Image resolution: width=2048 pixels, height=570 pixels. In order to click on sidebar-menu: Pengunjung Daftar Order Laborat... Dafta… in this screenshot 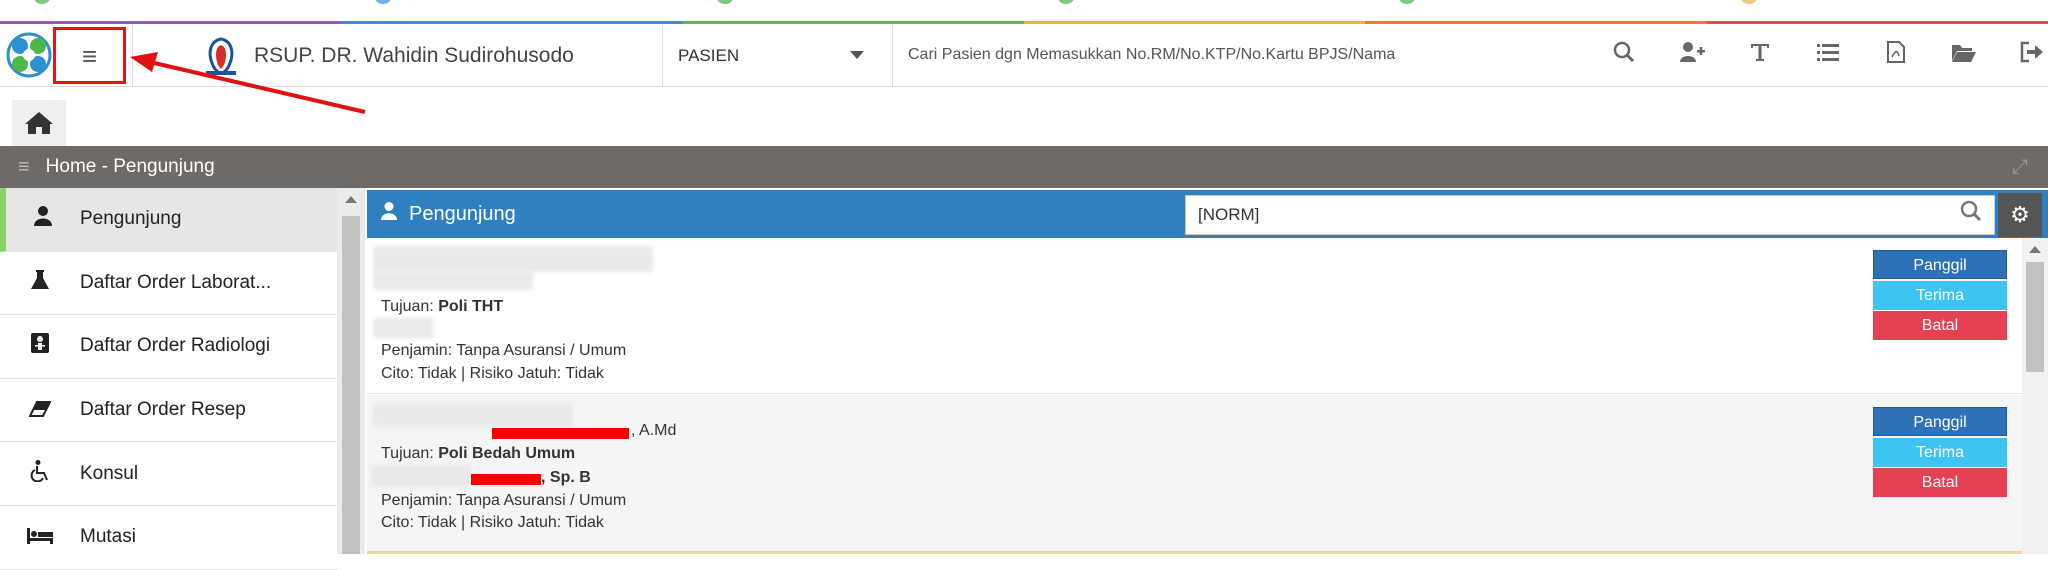, I will do `click(168, 379)`.